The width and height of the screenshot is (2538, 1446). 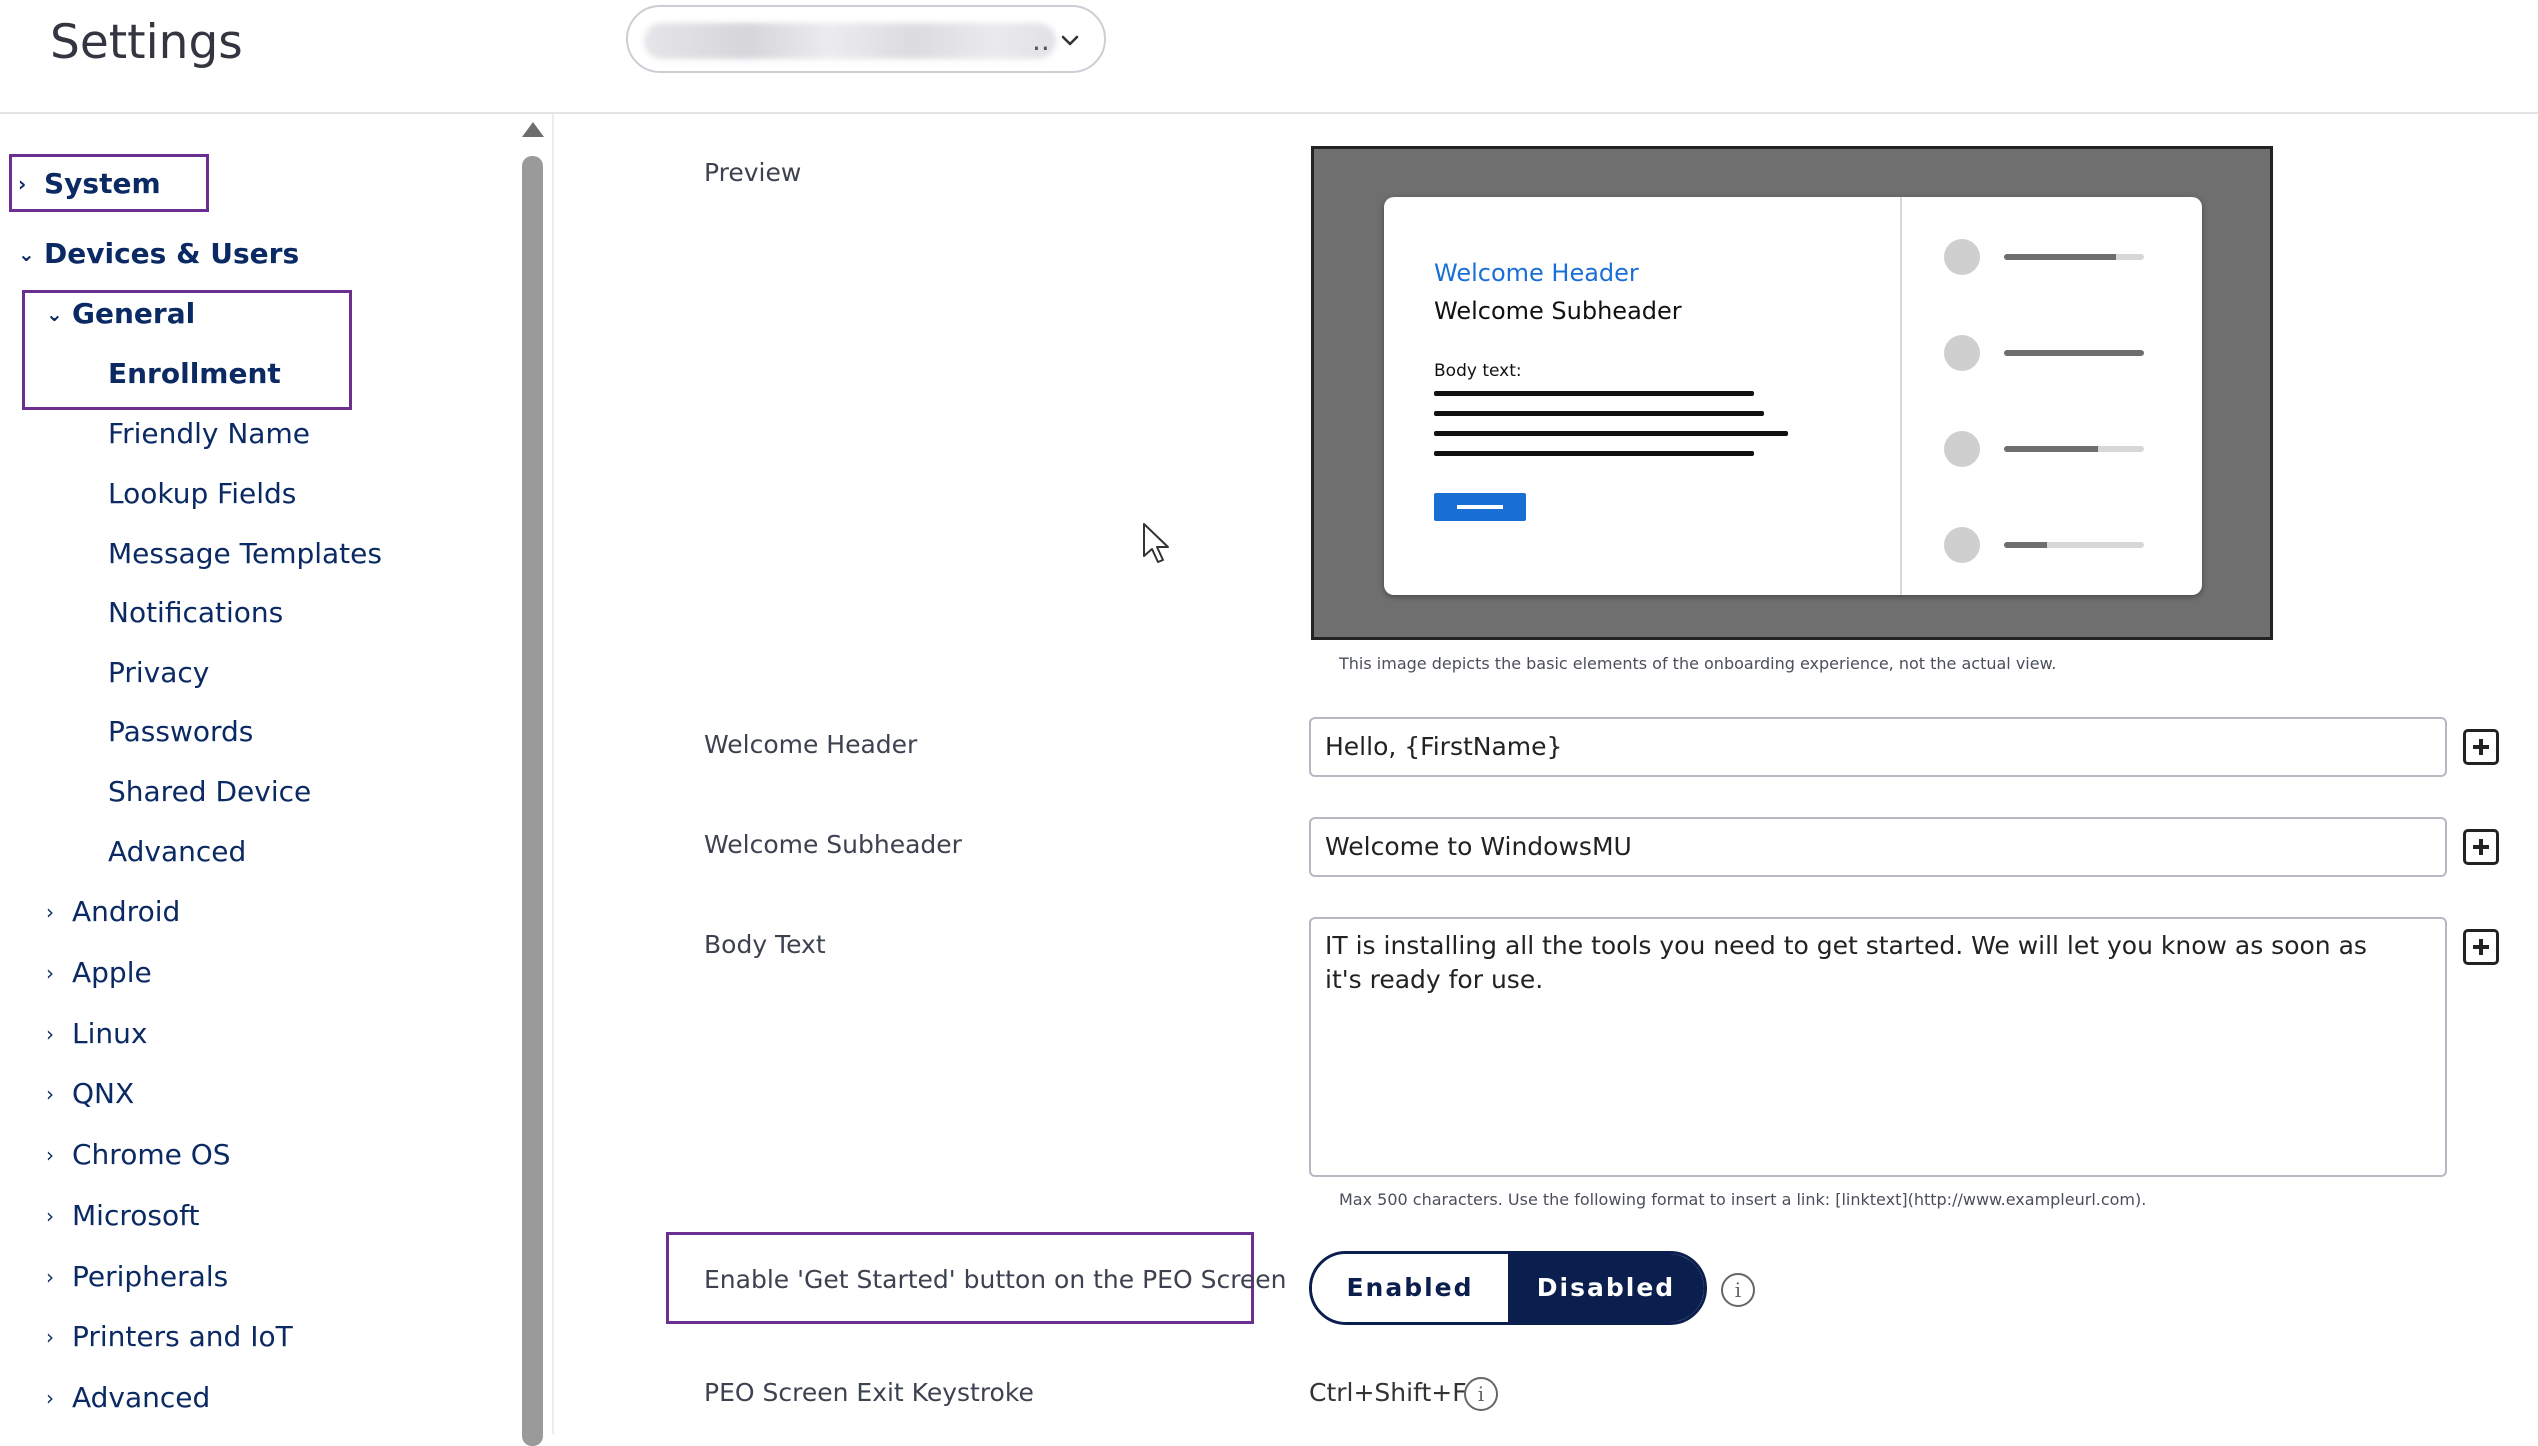 I want to click on sidebar-item-qnx: › QNX, so click(x=90, y=1094).